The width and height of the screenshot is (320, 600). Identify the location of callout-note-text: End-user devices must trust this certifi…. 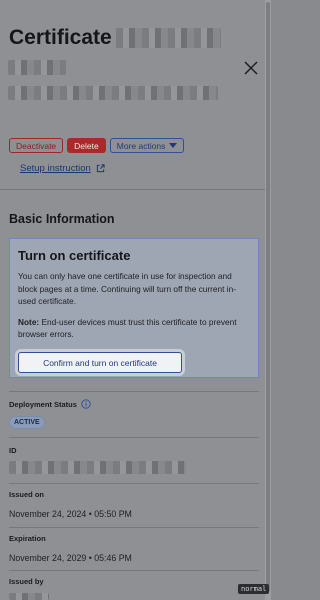
(127, 328).